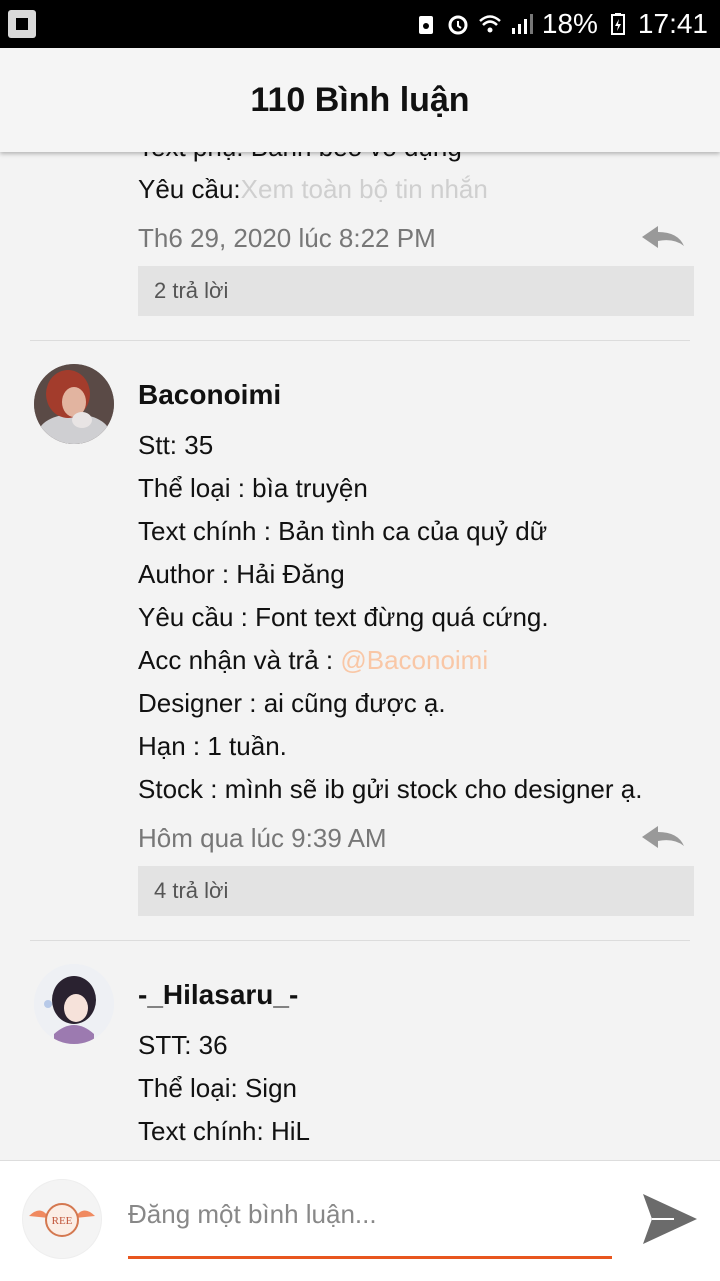  What do you see at coordinates (253, 488) in the screenshot?
I see `comment-text-line: Thể loại : bìa truyện` at bounding box center [253, 488].